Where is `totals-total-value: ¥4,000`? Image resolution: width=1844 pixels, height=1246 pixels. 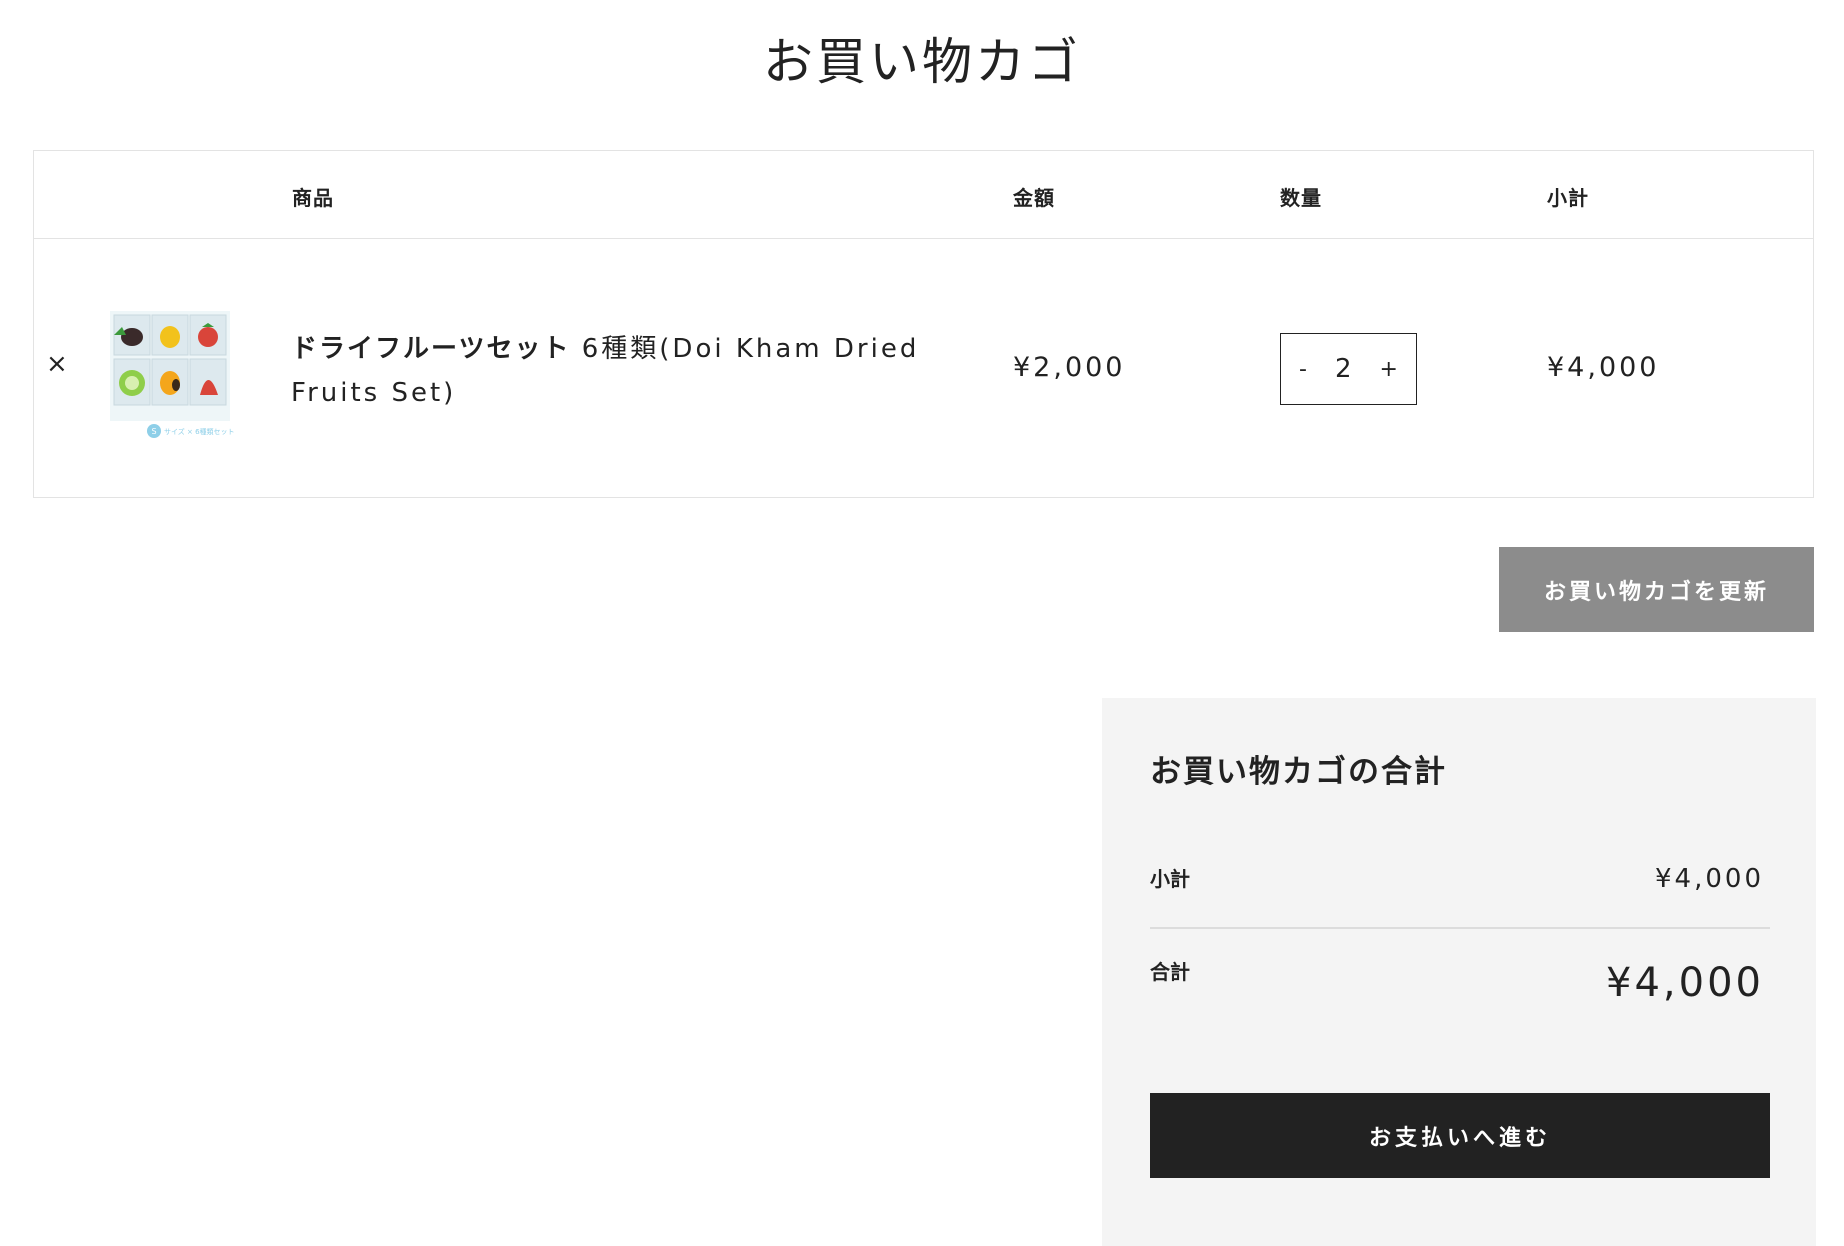 totals-total-value: ¥4,000 is located at coordinates (1685, 983).